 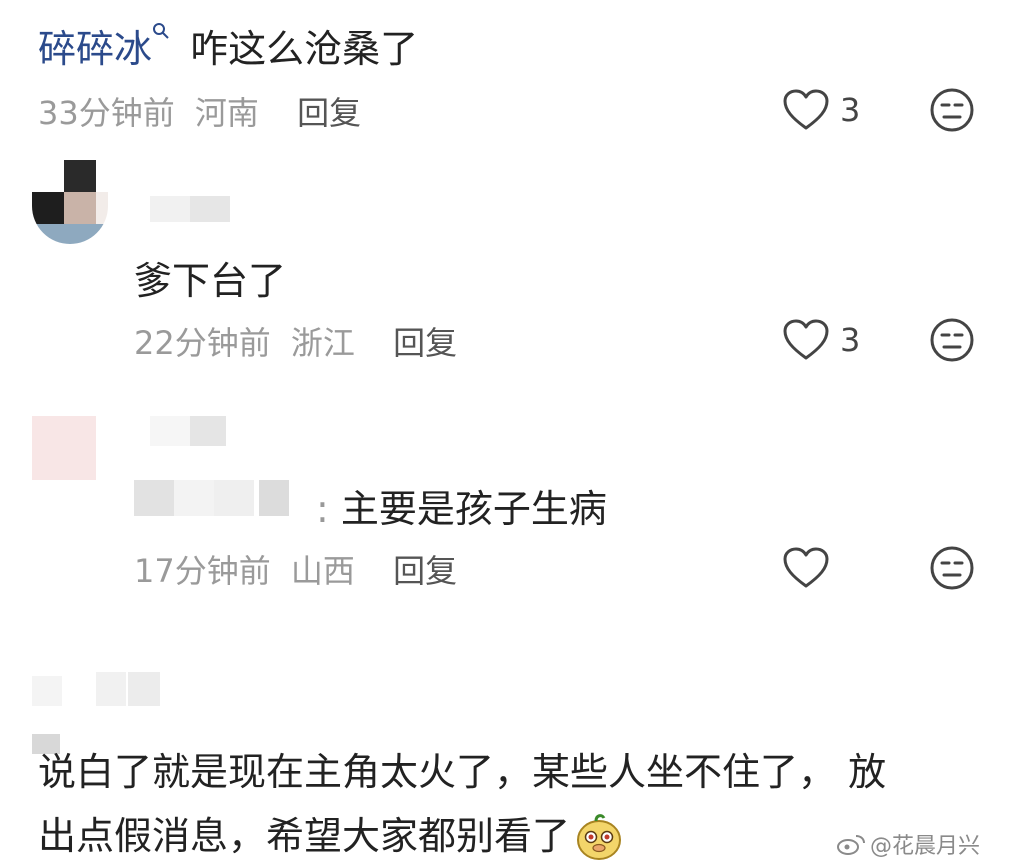 What do you see at coordinates (322, 343) in the screenshot?
I see `comment-location: 浙江` at bounding box center [322, 343].